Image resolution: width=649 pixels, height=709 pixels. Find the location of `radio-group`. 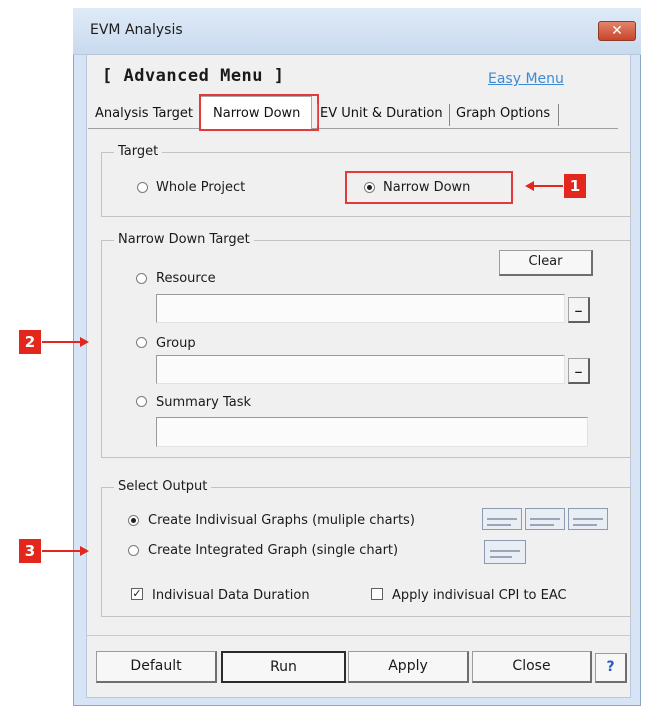

radio-group is located at coordinates (141, 342).